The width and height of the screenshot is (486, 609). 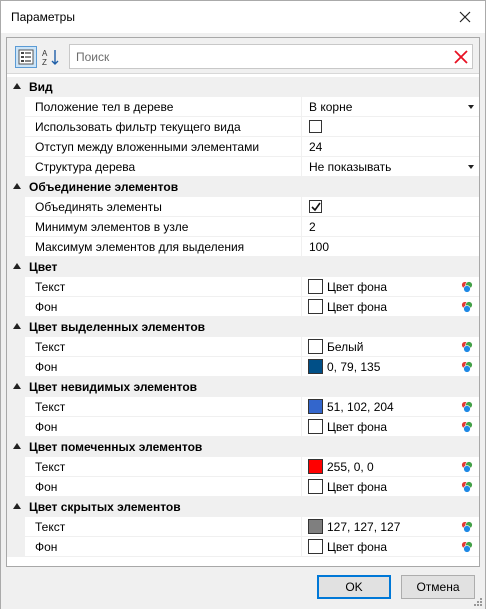 What do you see at coordinates (243, 187) in the screenshot?
I see `category-header: Объединение элементов` at bounding box center [243, 187].